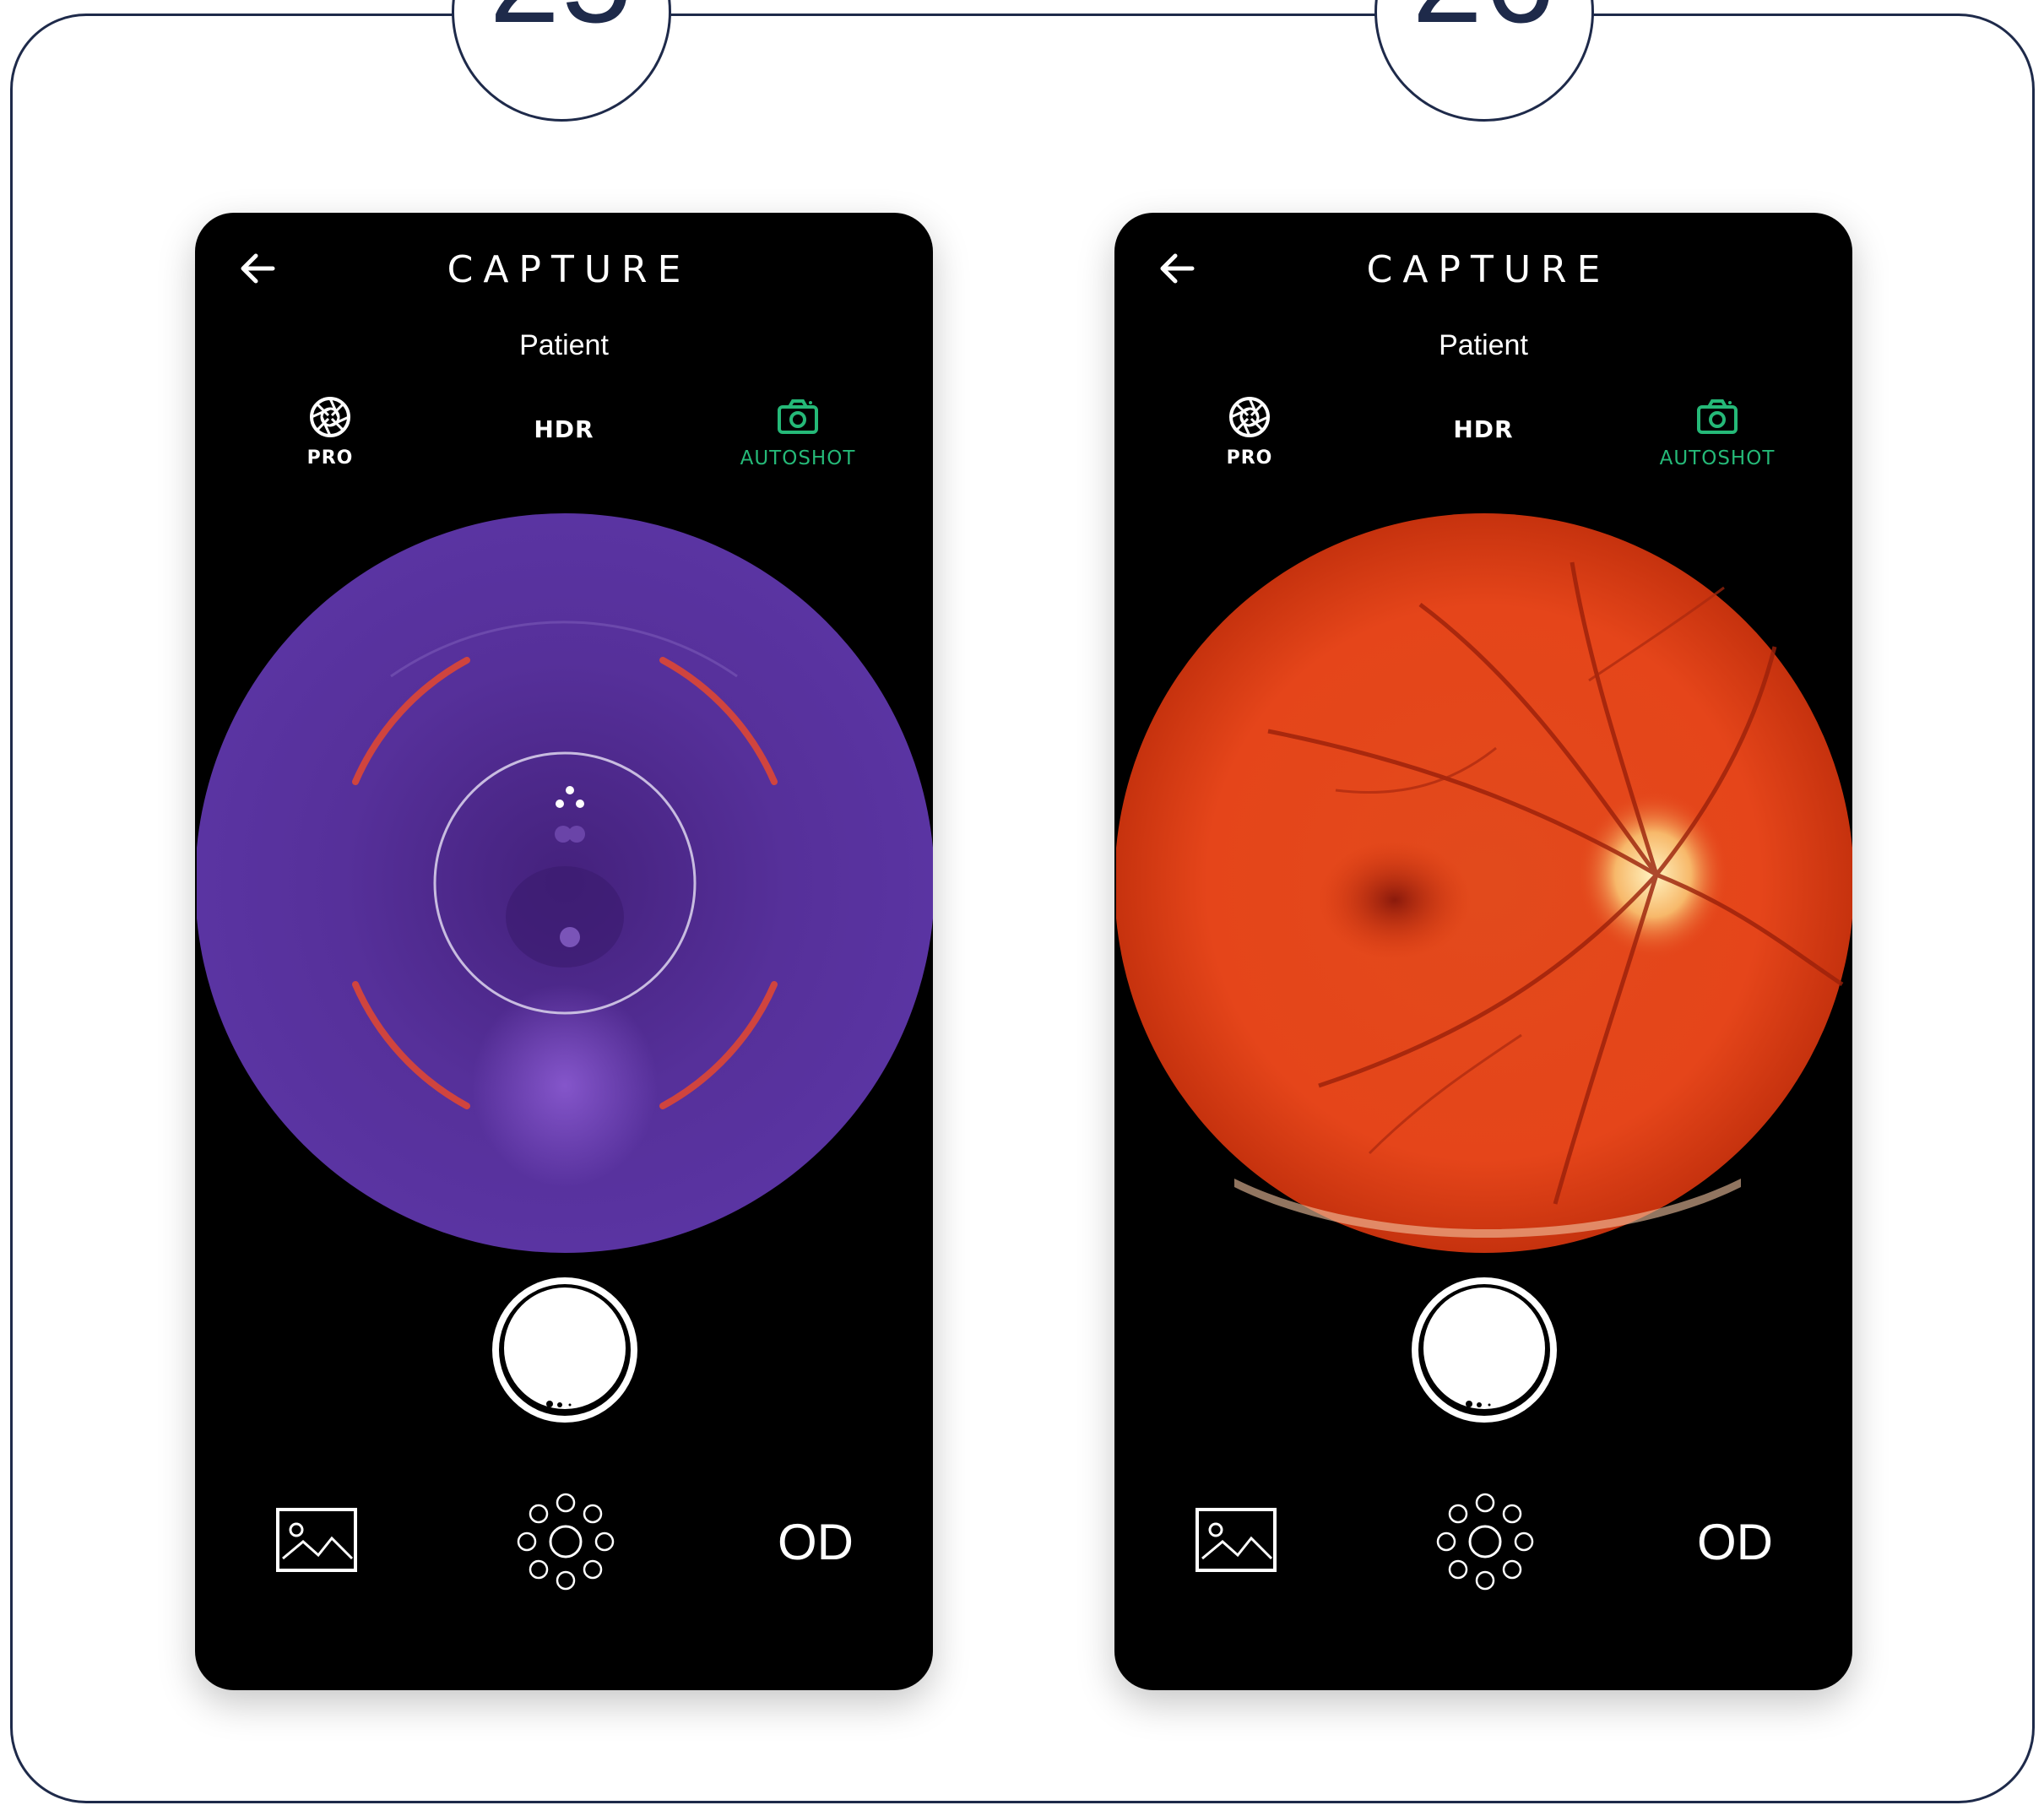 The image size is (2044, 1816). What do you see at coordinates (1485, 20) in the screenshot?
I see `step-number: 26` at bounding box center [1485, 20].